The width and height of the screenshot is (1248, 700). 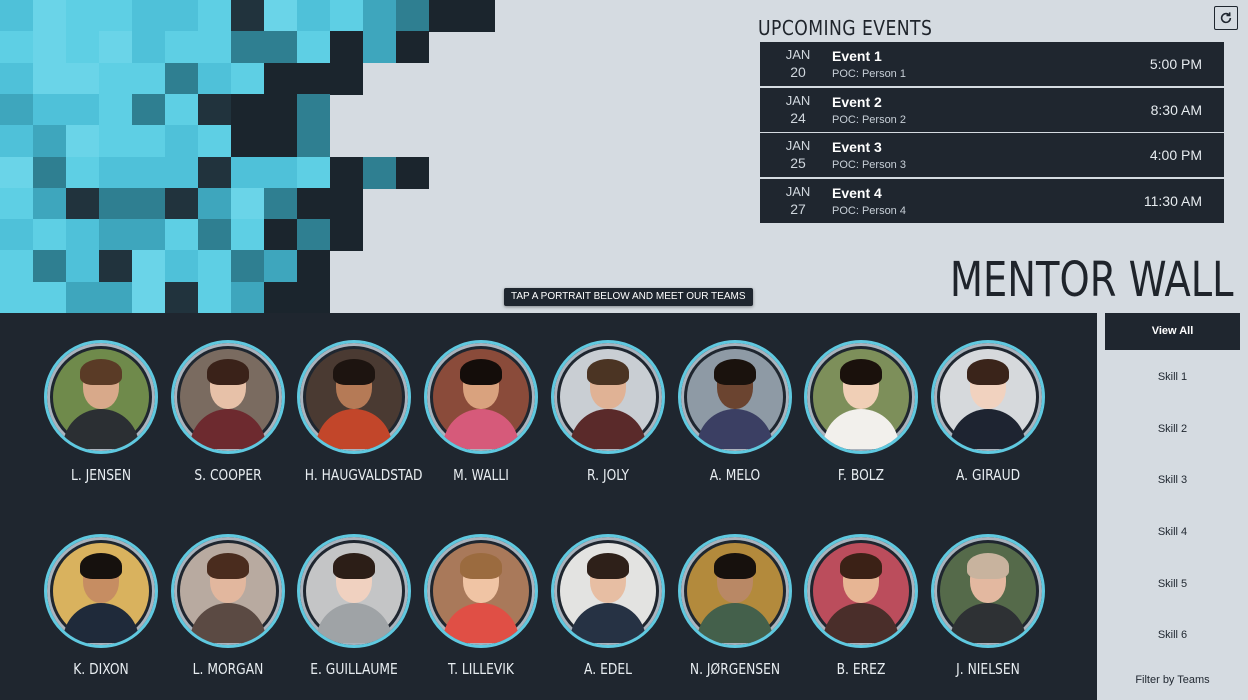 I want to click on mentor-name: L. JENSEN, so click(x=101, y=475).